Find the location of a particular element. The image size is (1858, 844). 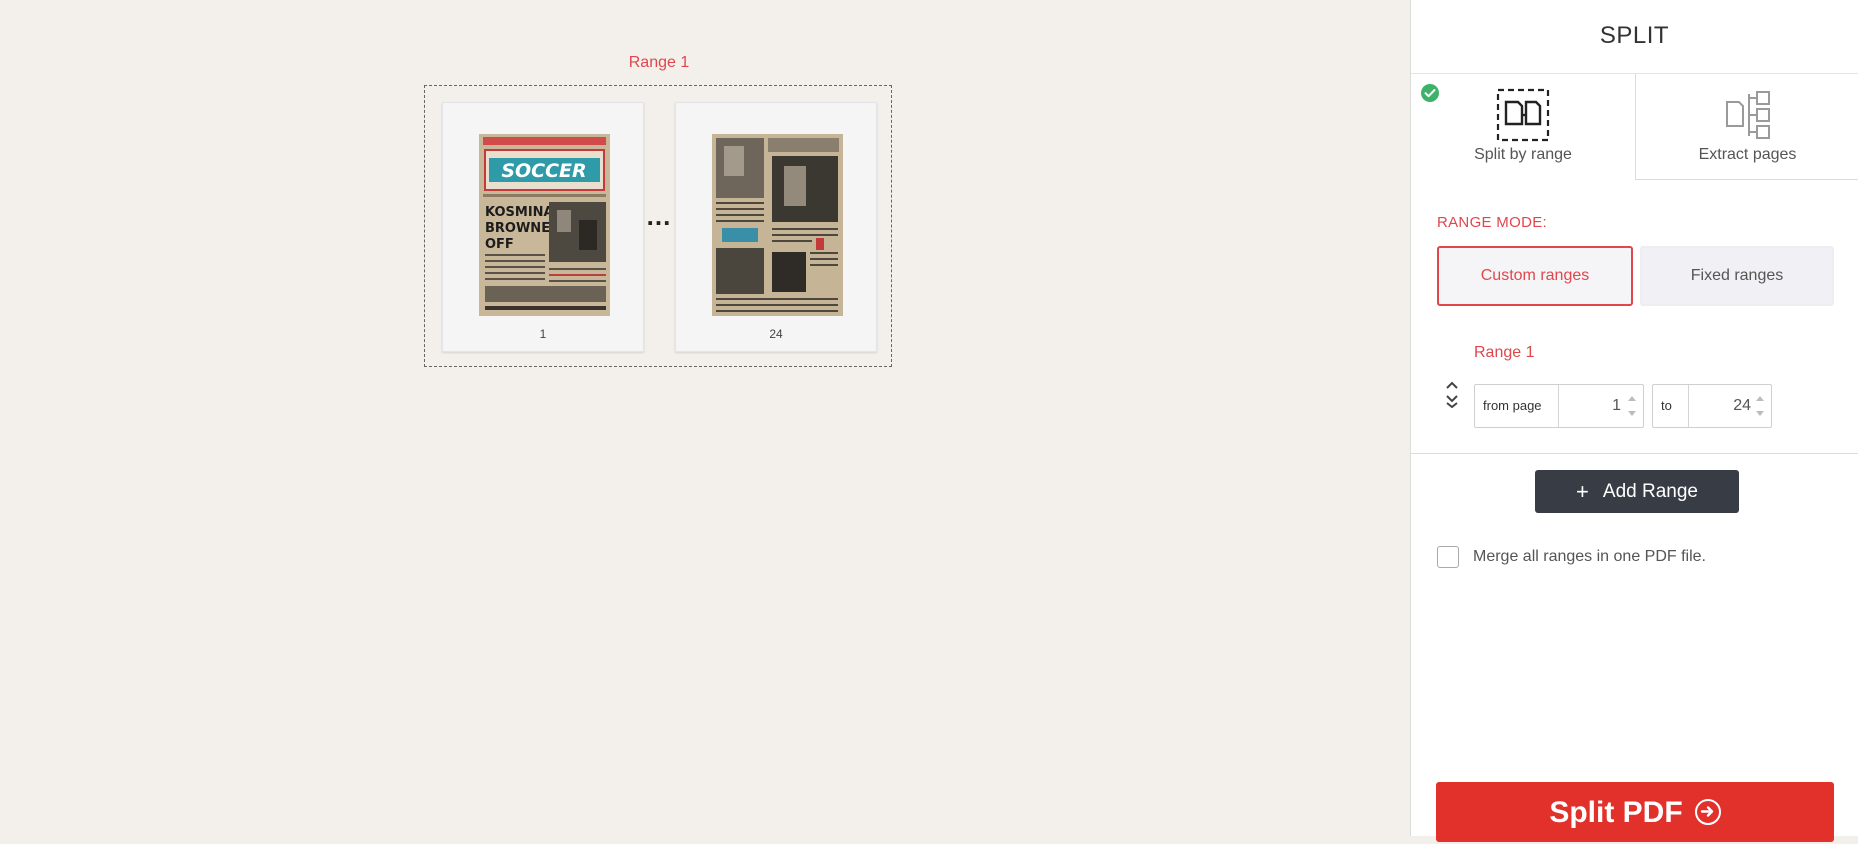

newspaper-cover-thumbnail: SOCCER KOSMINA BROWNED OFF is located at coordinates (544, 225).